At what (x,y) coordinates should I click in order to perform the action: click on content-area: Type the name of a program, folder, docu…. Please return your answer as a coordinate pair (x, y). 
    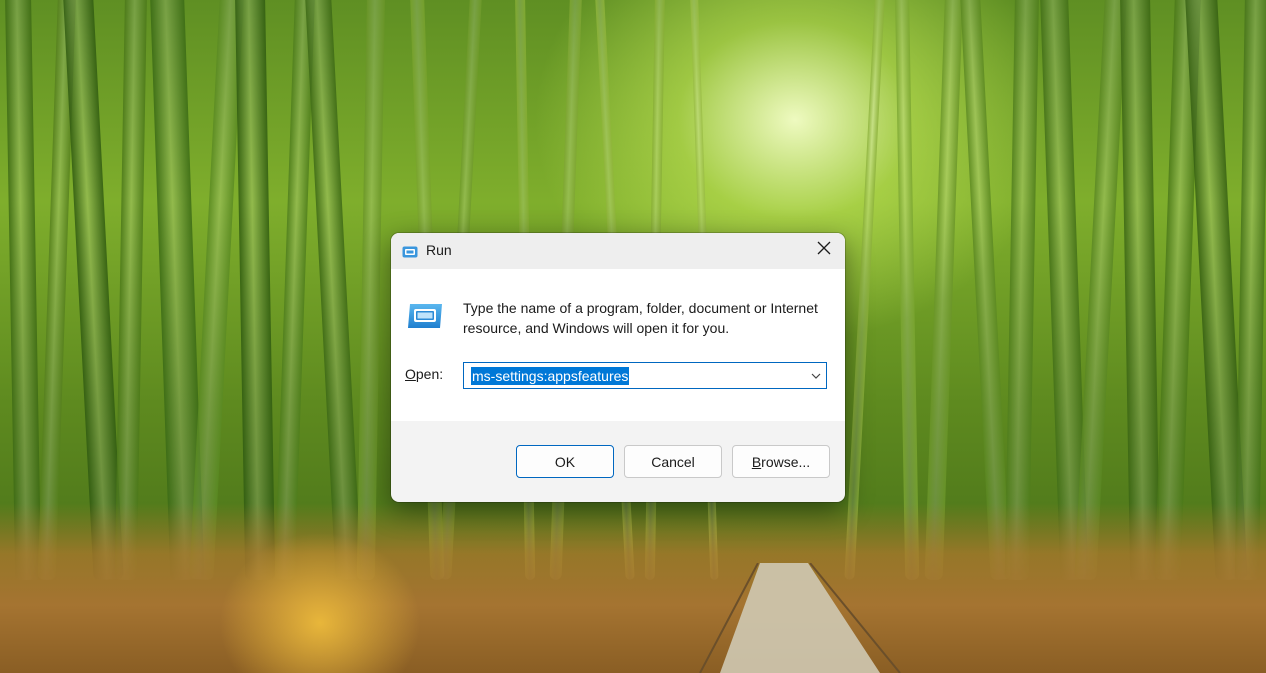
    Looking at the image, I should click on (618, 345).